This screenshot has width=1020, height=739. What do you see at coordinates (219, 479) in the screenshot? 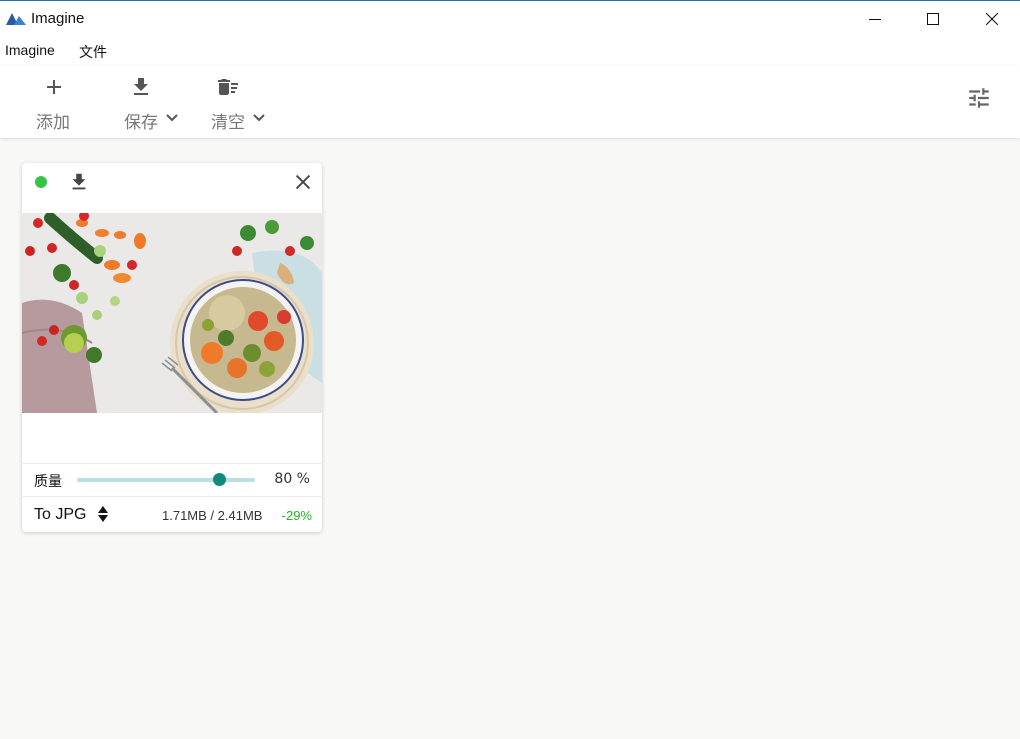
I see `quality-slider-thumb` at bounding box center [219, 479].